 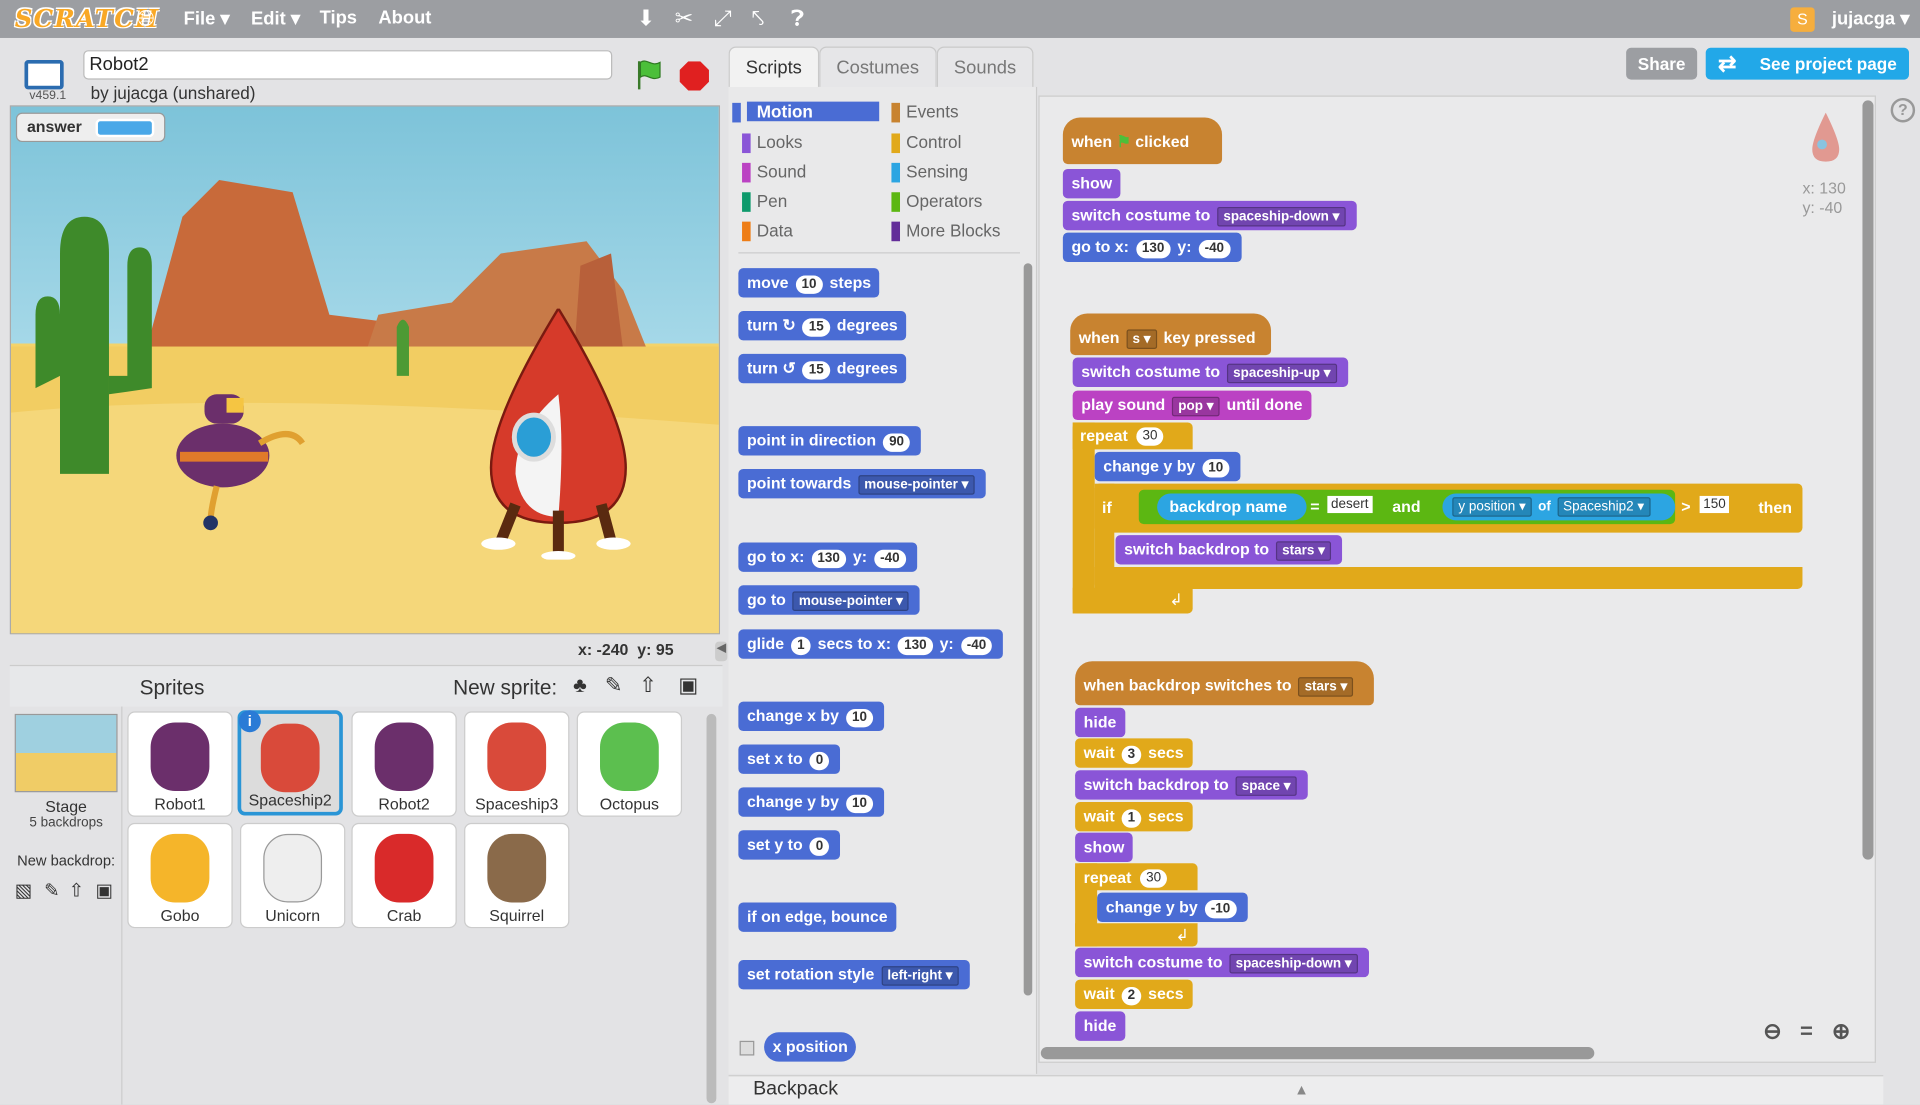 I want to click on category-events: Events, so click(x=925, y=112).